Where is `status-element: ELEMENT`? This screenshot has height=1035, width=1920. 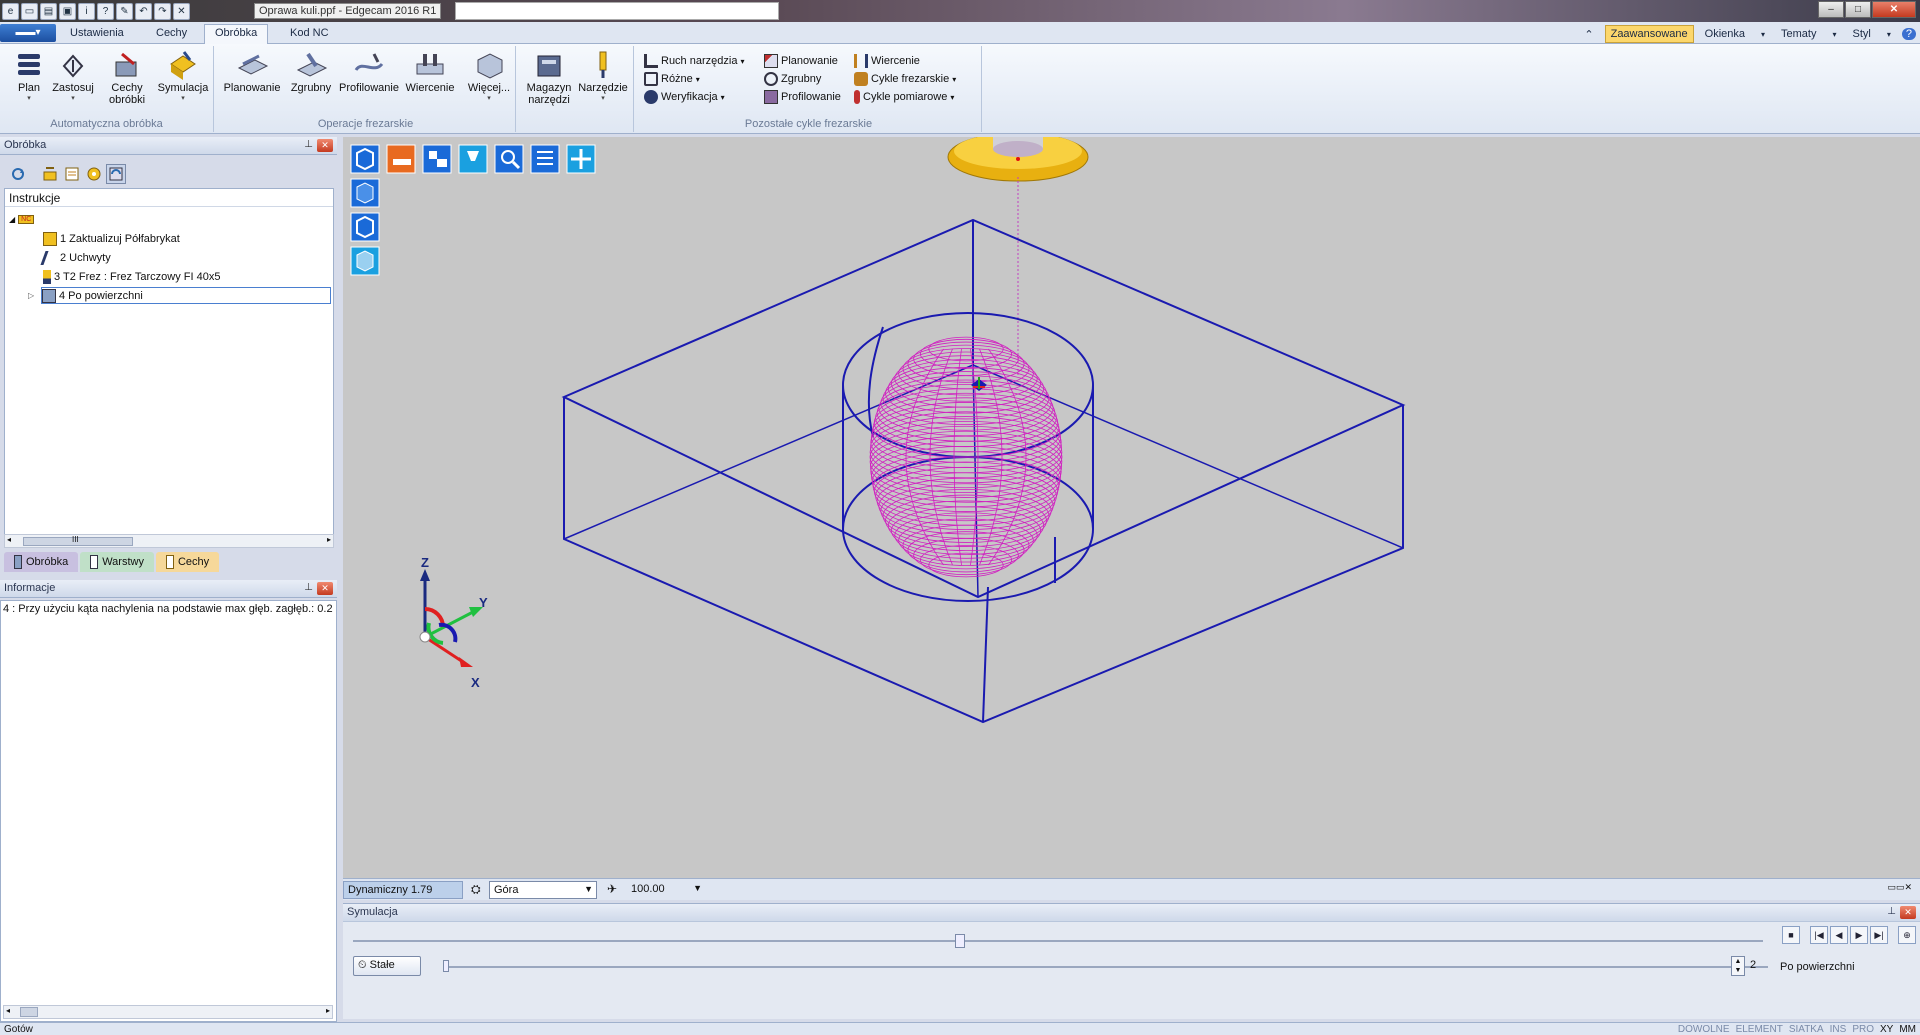 status-element: ELEMENT is located at coordinates (1759, 1029).